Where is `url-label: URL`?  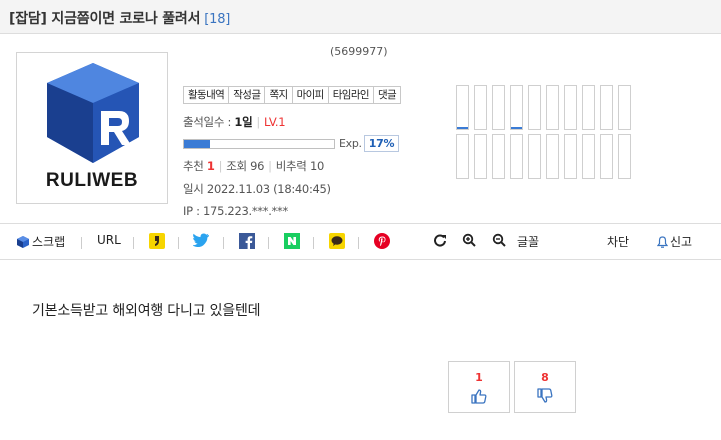 url-label: URL is located at coordinates (109, 240).